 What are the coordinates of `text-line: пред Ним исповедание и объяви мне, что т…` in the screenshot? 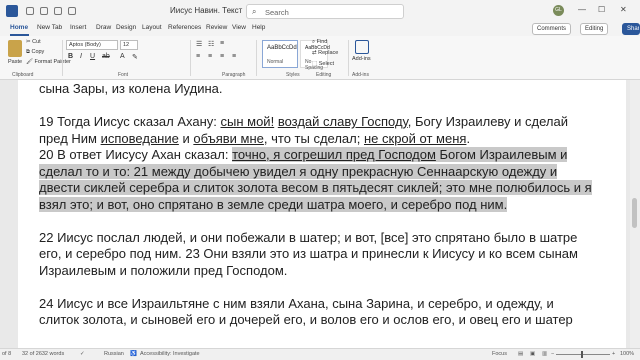 It's located at (331, 139).